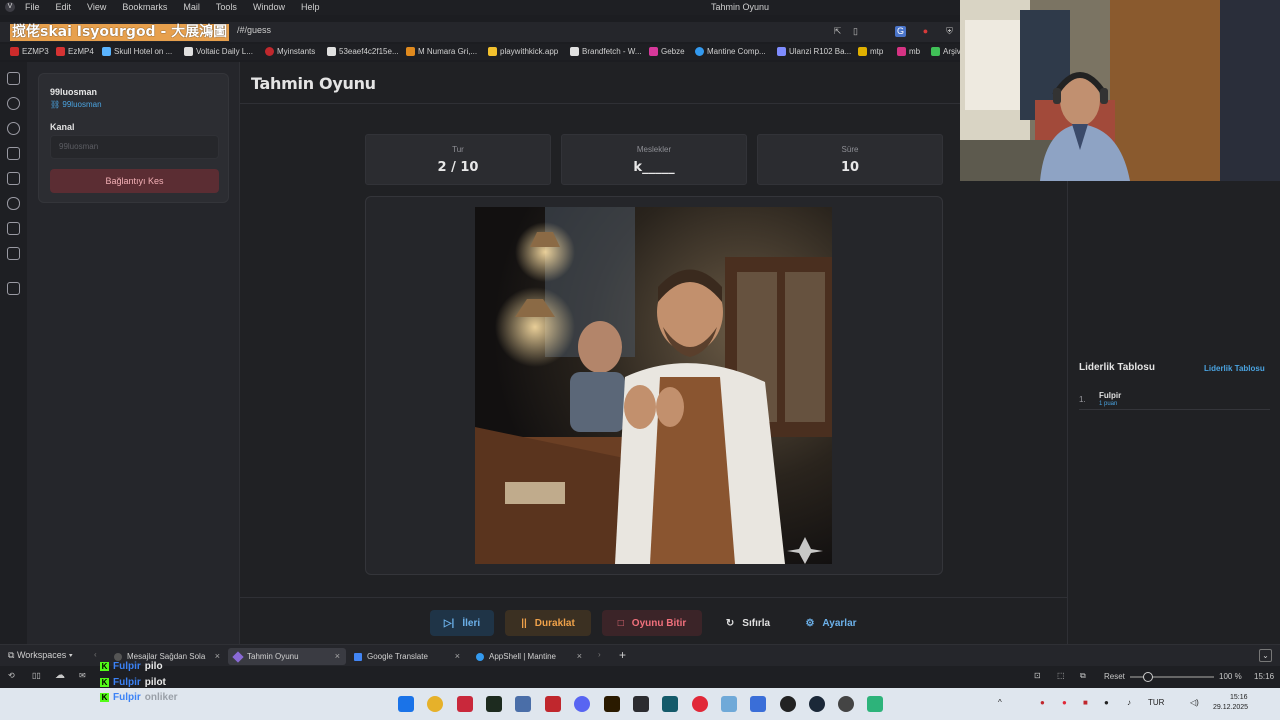  I want to click on user-link: ⛓ 99luosman, so click(76, 104).